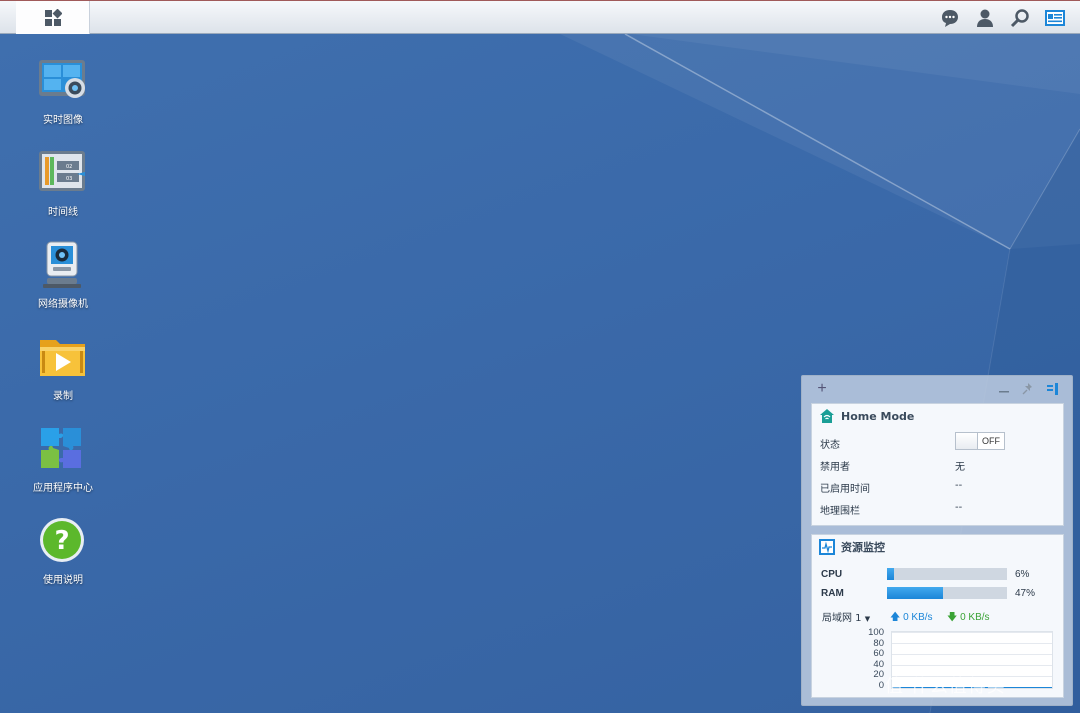 The image size is (1080, 713). What do you see at coordinates (878, 653) in the screenshot?
I see `graph-tick: 60` at bounding box center [878, 653].